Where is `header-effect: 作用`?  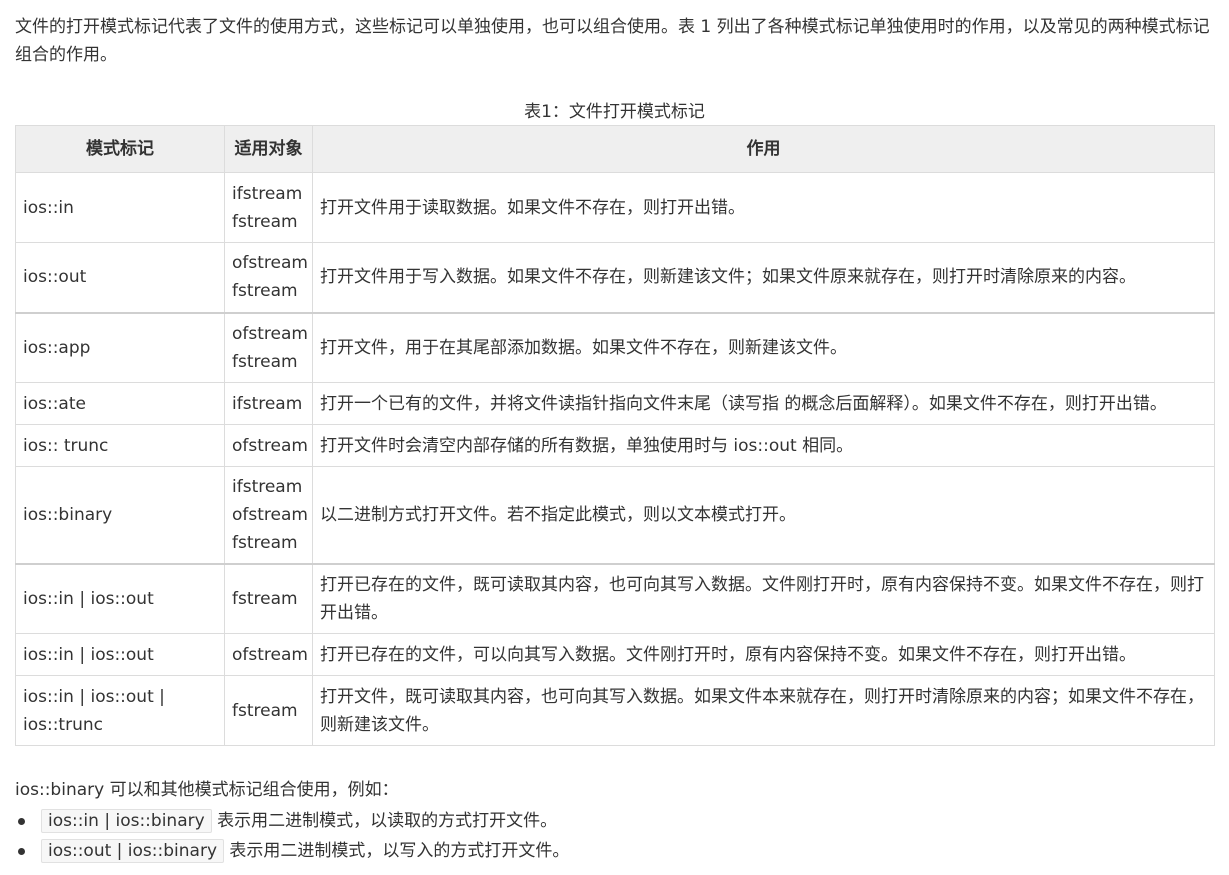
header-effect: 作用 is located at coordinates (763, 149).